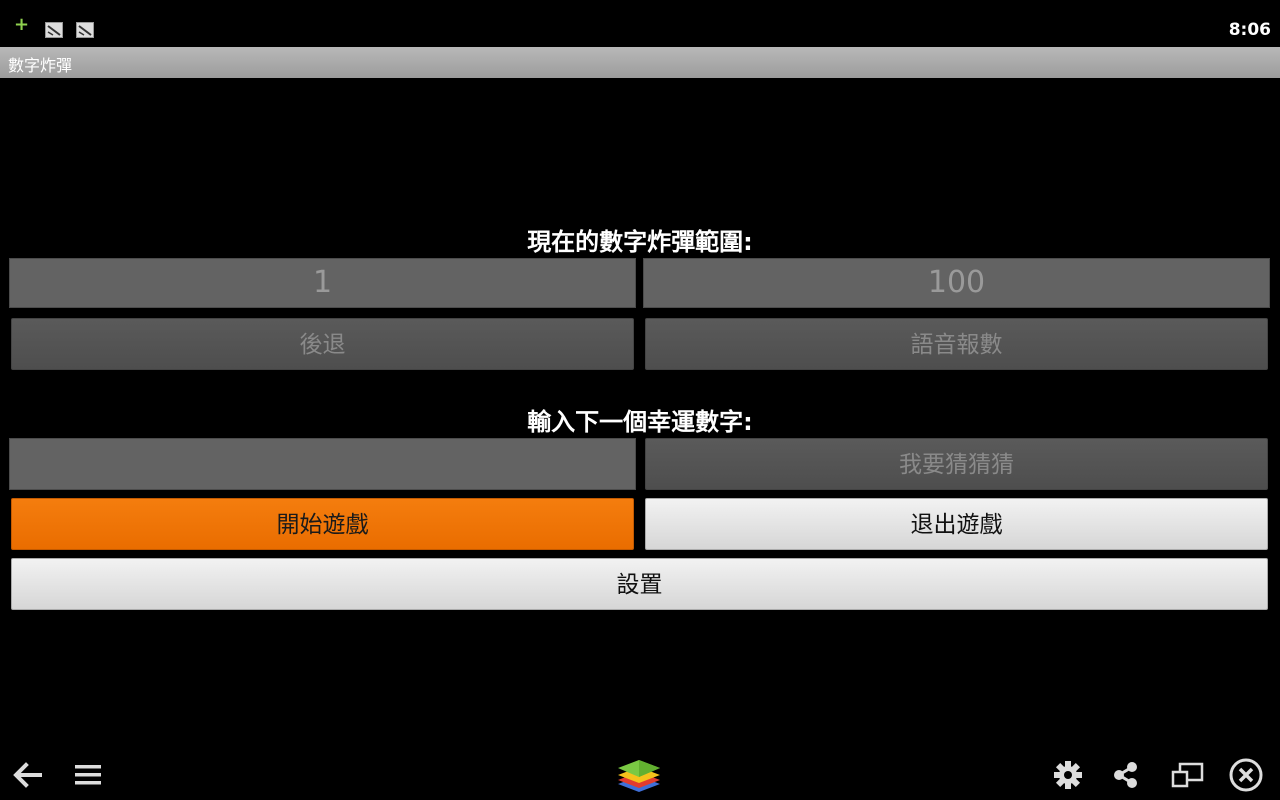 The image size is (1280, 800). I want to click on bluestacks-logo, so click(639, 775).